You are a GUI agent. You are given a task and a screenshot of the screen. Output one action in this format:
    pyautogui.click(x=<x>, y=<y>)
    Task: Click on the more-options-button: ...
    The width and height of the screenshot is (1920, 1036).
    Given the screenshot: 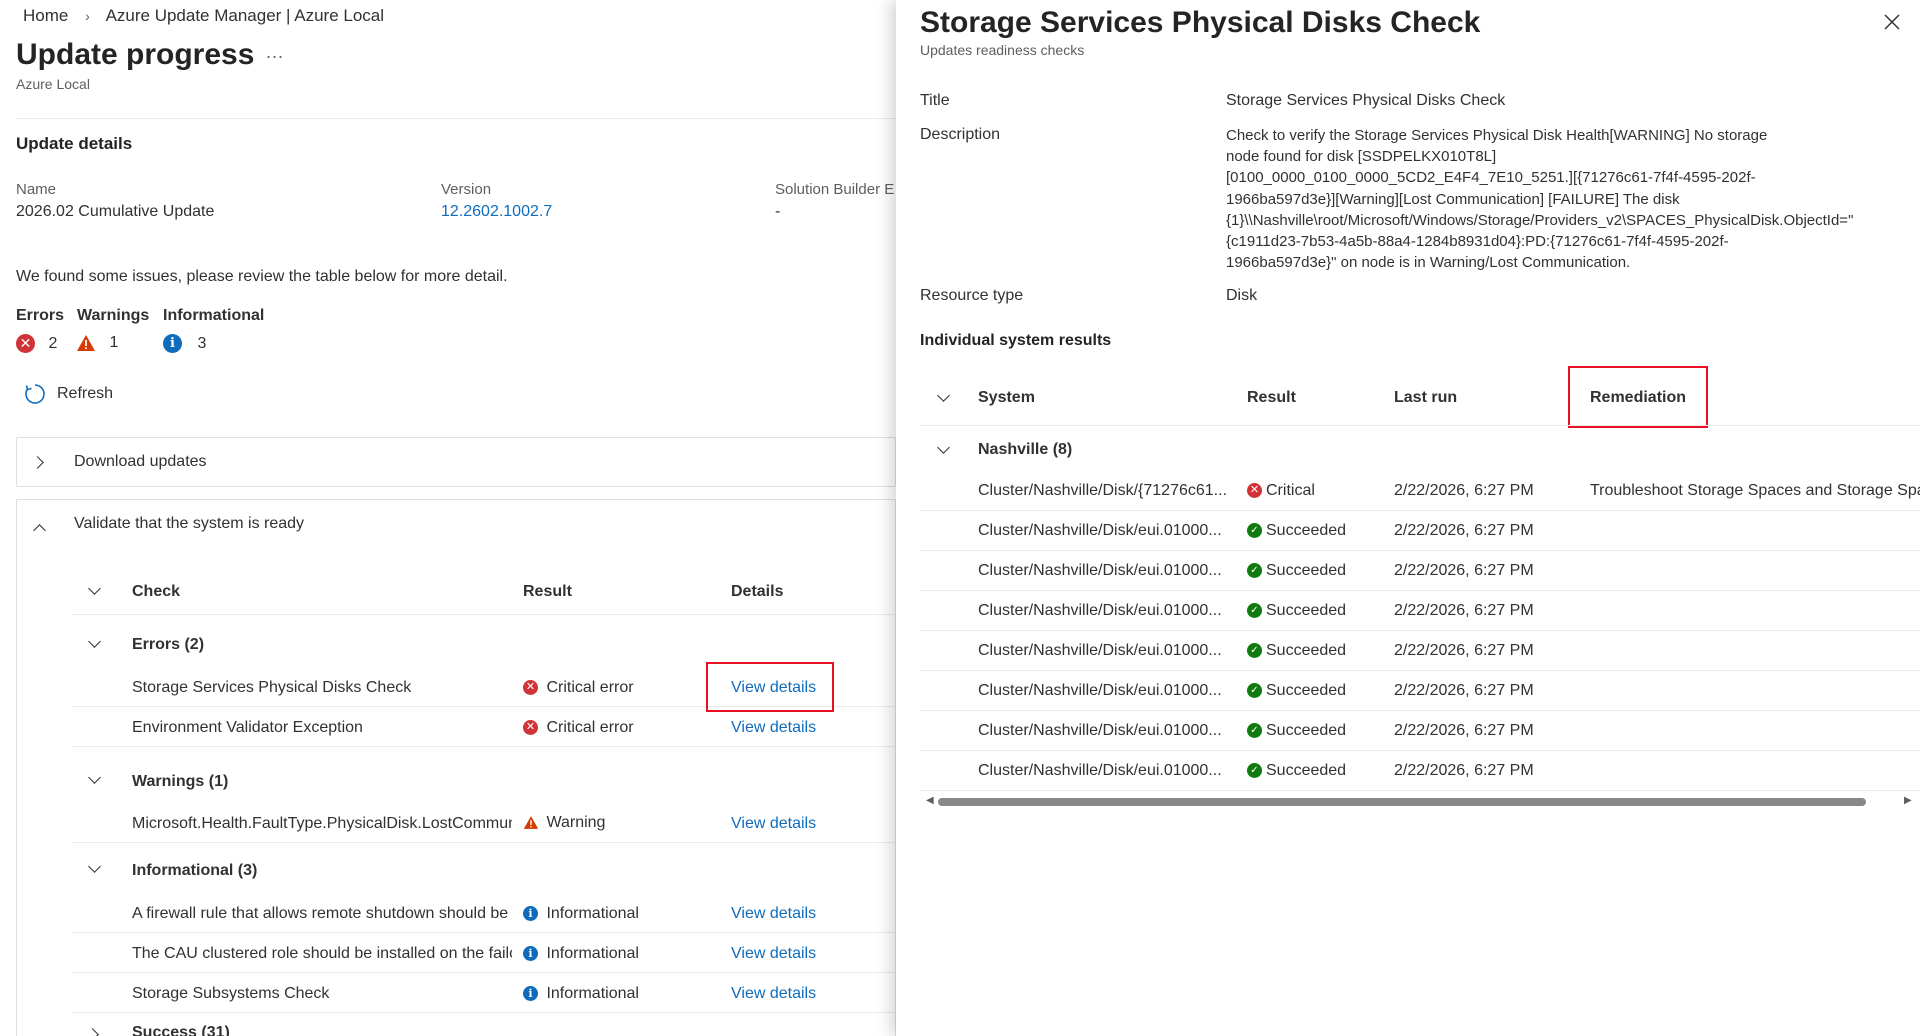 What is the action you would take?
    pyautogui.click(x=275, y=52)
    